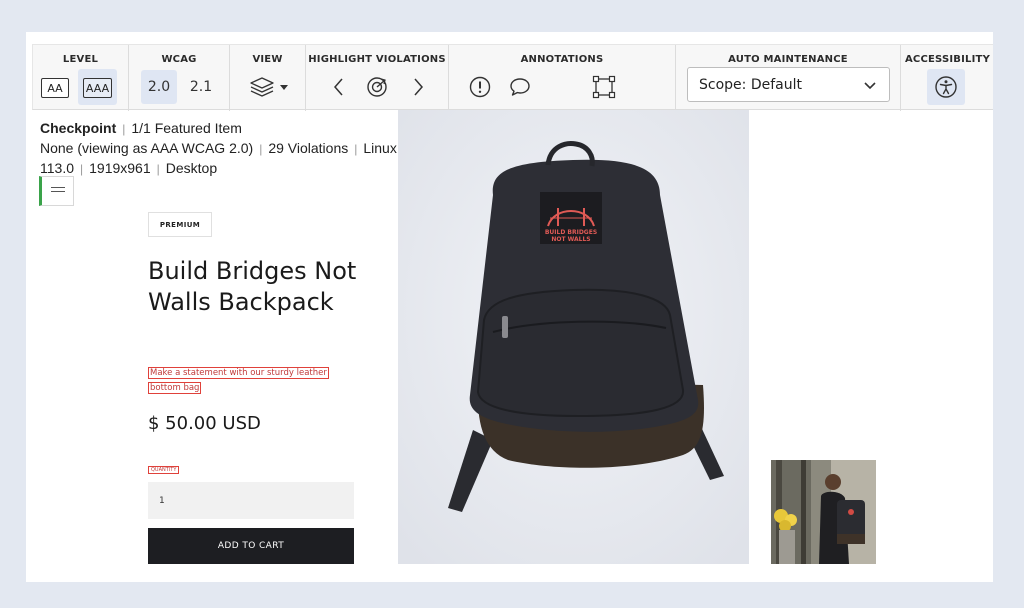 This screenshot has width=1024, height=608. What do you see at coordinates (571, 232) in the screenshot?
I see `patch-line-1: BUILD BRIDGES` at bounding box center [571, 232].